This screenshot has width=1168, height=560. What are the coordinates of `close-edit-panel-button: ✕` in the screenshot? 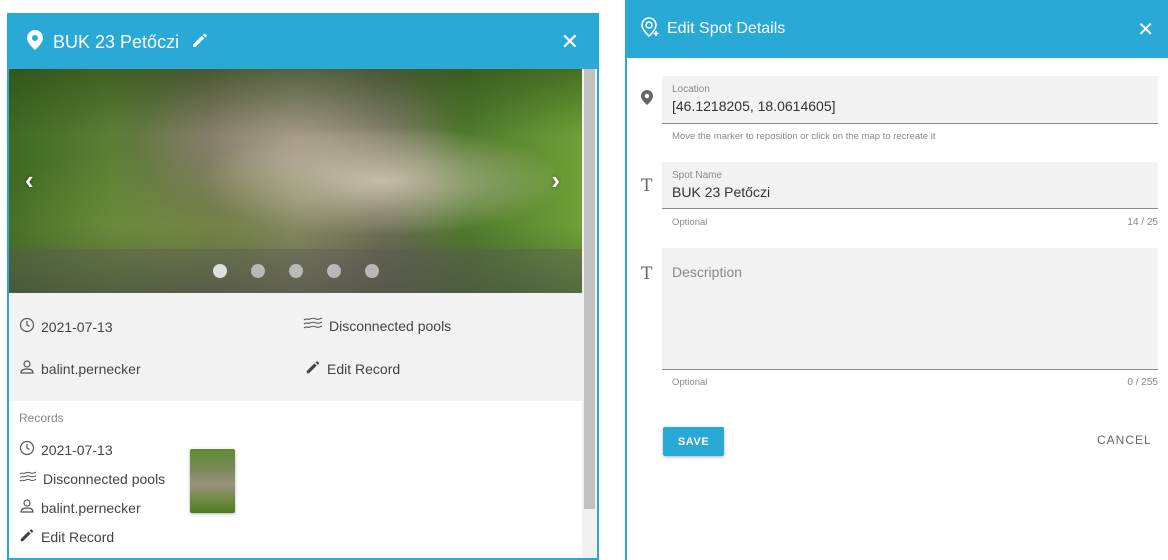 It's located at (1145, 29).